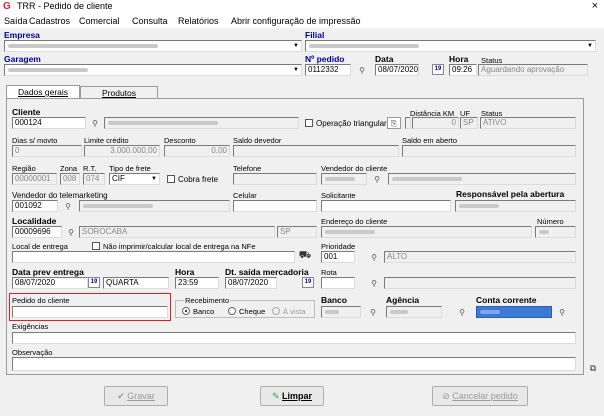  What do you see at coordinates (294, 364) in the screenshot?
I see `observacao-field` at bounding box center [294, 364].